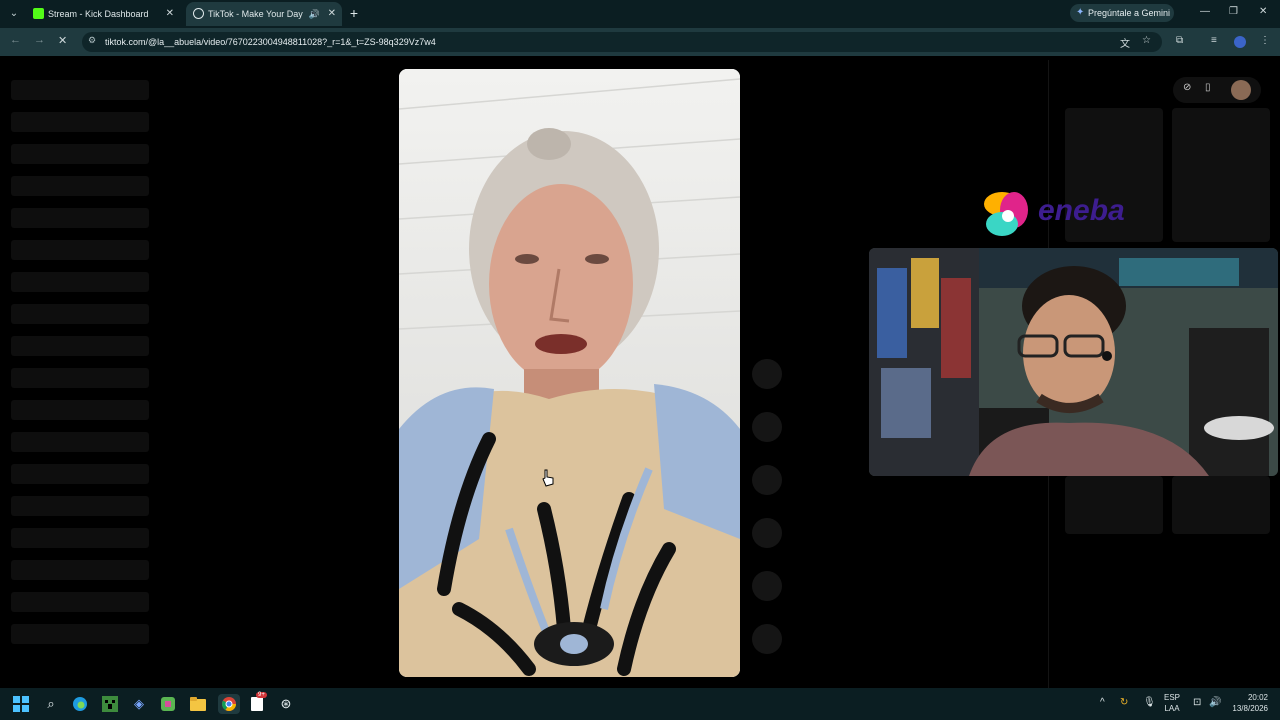 Image resolution: width=1280 pixels, height=720 pixels. Describe the element at coordinates (1172, 708) in the screenshot. I see `keyboard-layout: LAA` at that location.